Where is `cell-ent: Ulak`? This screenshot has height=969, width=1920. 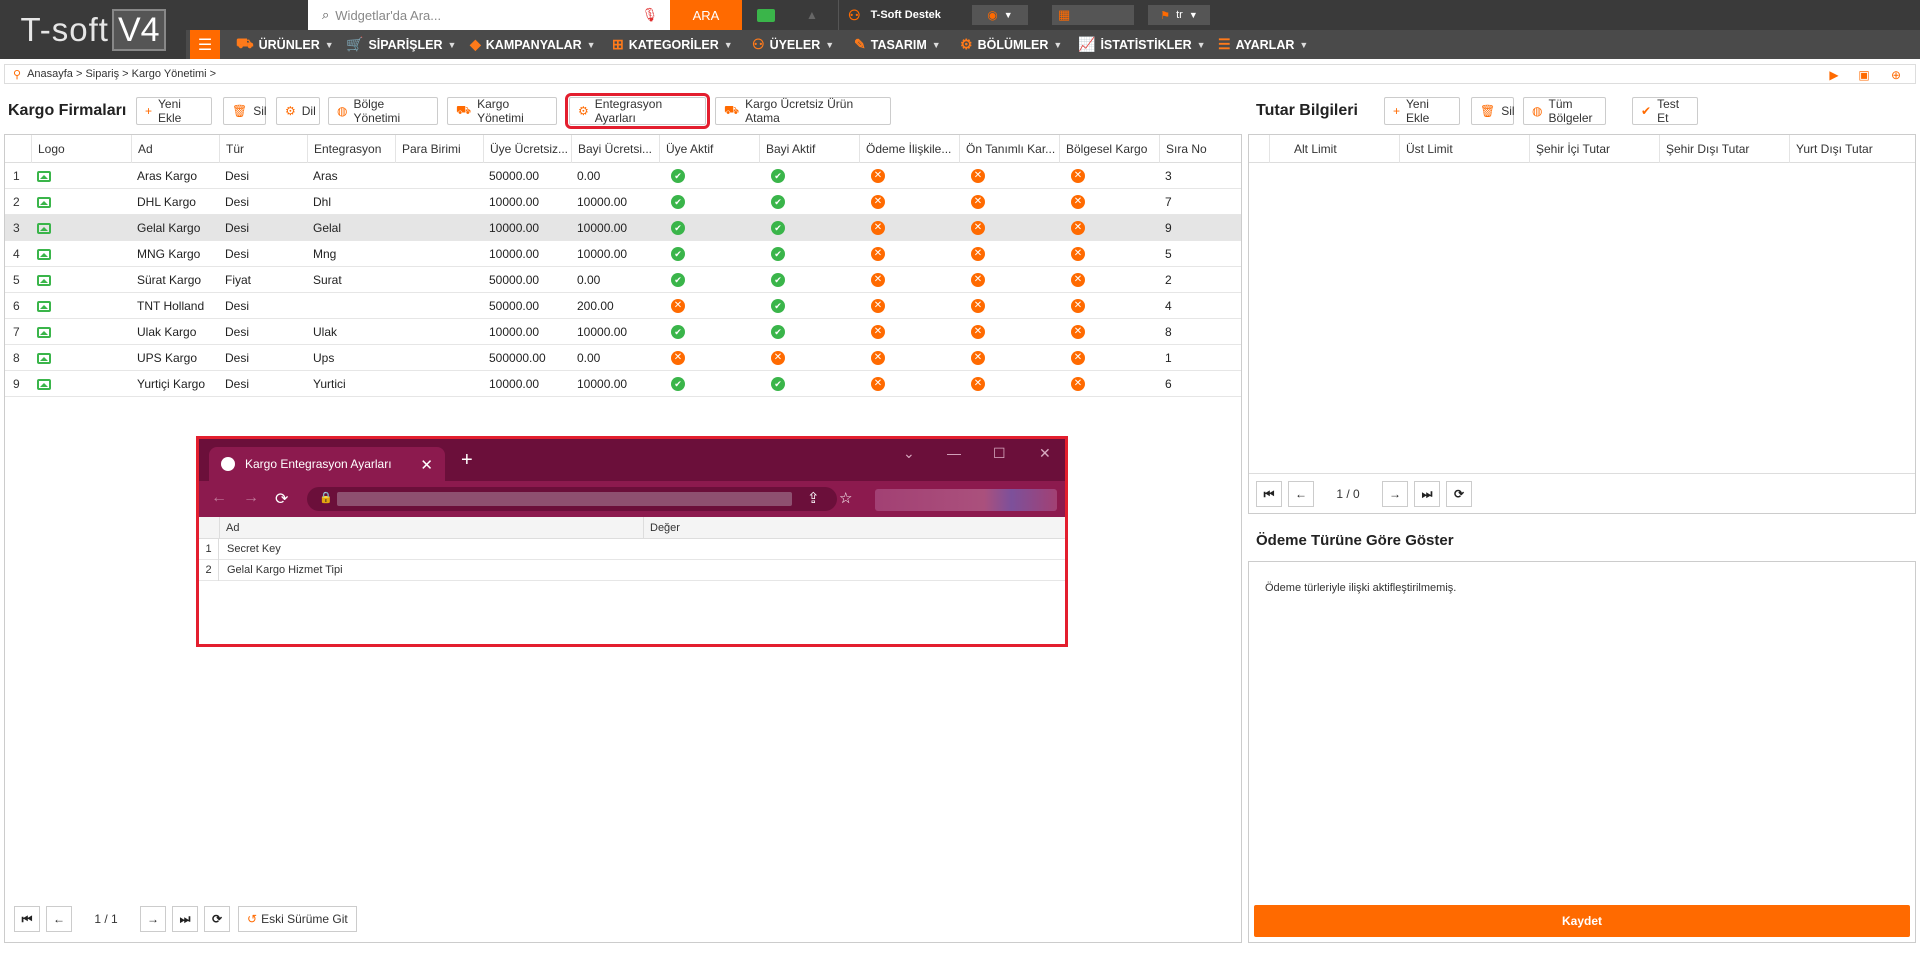 cell-ent: Ulak is located at coordinates (325, 332).